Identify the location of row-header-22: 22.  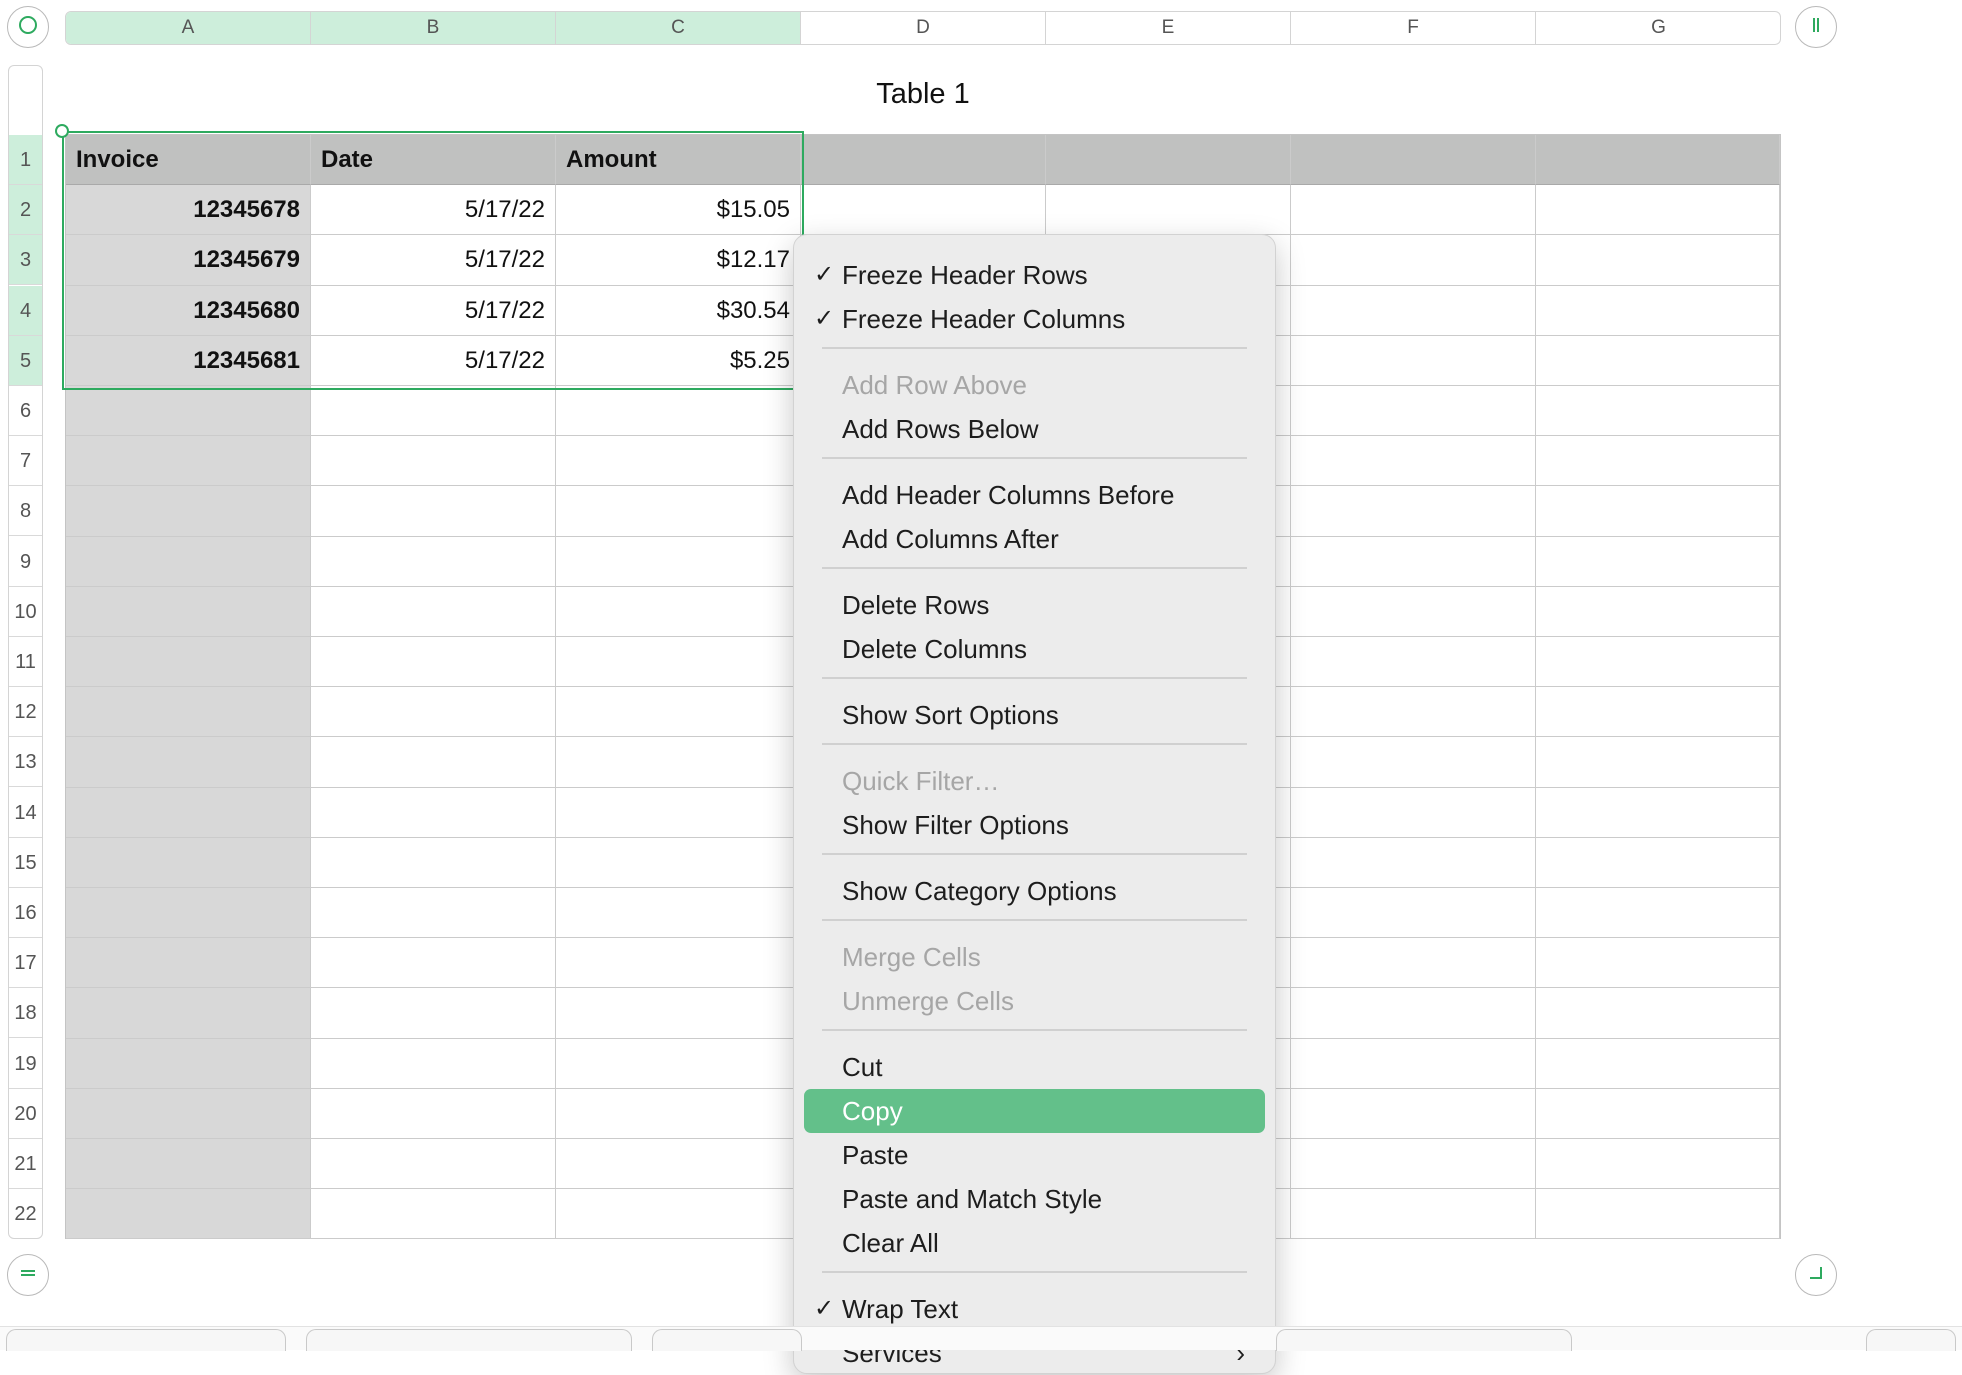
(25, 1213).